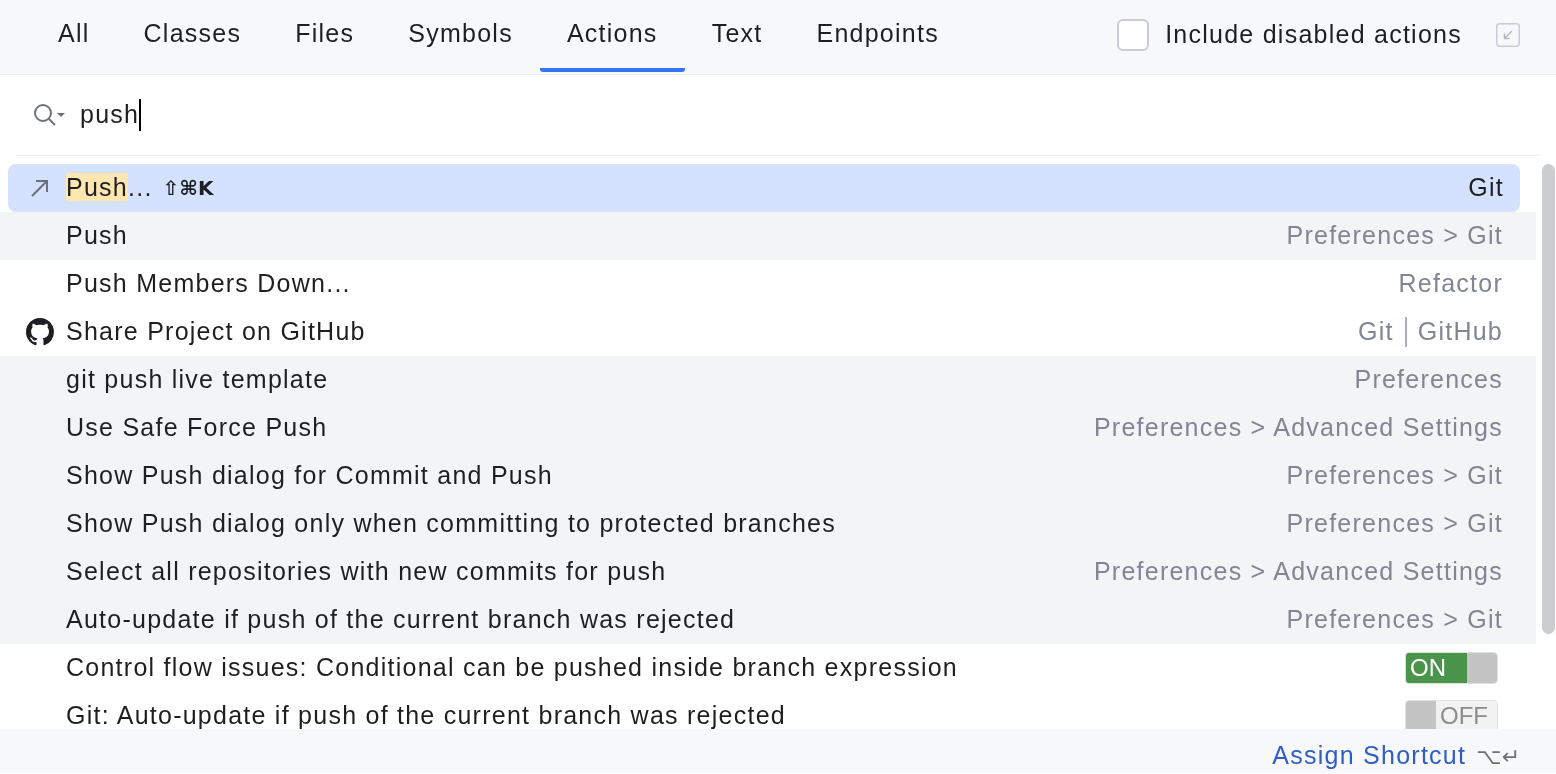 This screenshot has width=1556, height=774. Describe the element at coordinates (188, 188) in the screenshot. I see `shortcut-text: ⇧⌘K` at that location.